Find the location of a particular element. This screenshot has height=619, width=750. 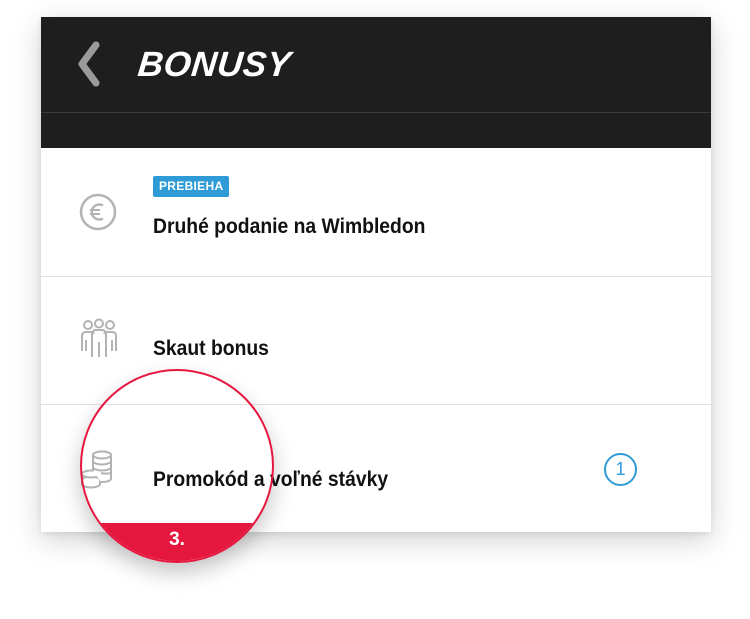

chevron-left-icon is located at coordinates (89, 64).